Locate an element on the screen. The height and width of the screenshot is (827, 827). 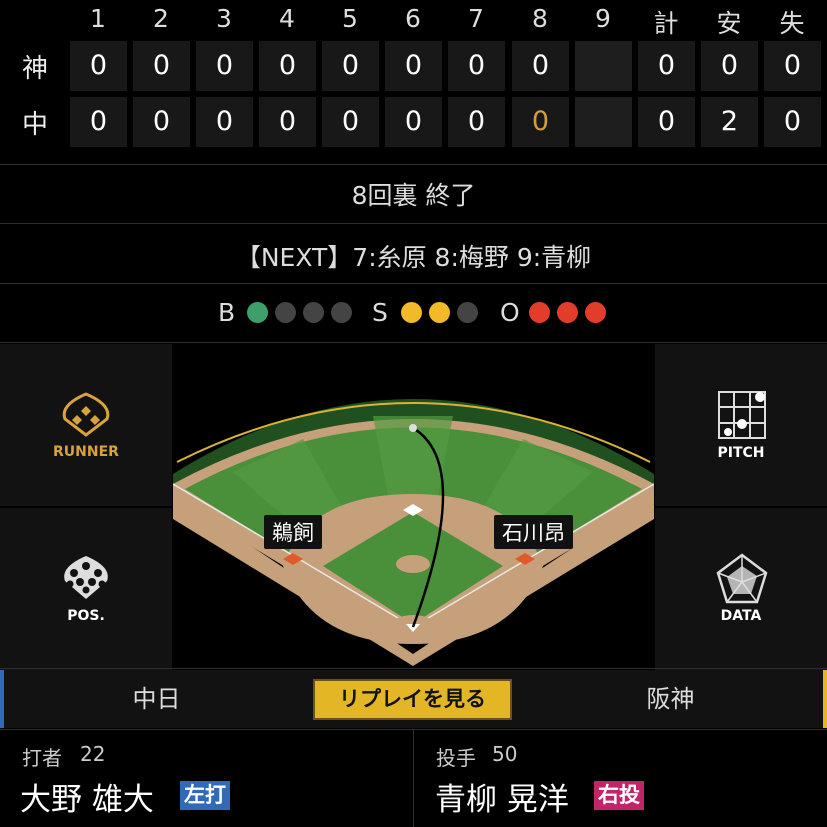
next-batters: 【NEXT】7:糸原 8:梅野 9:青柳 is located at coordinates (413, 257).